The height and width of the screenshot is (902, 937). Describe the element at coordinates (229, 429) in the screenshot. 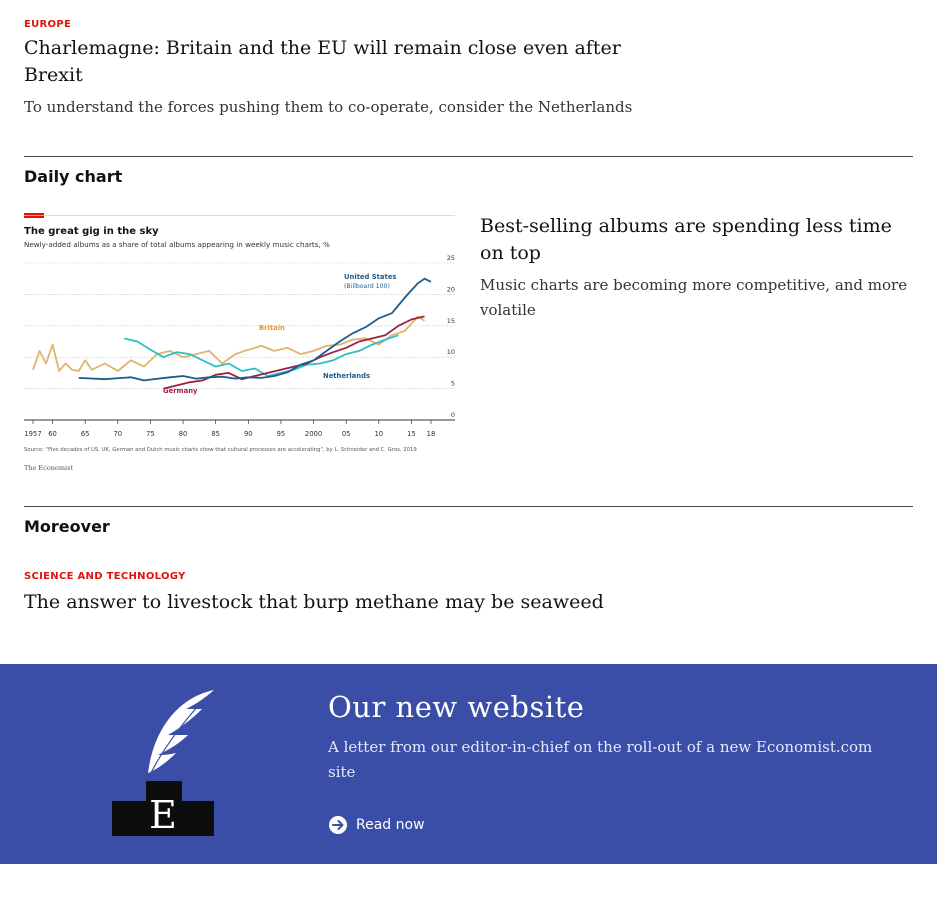

I see `chart-x-ticks: 1957 60 65 70 75 80 85 90 95 2000 05 10 15 18` at that location.